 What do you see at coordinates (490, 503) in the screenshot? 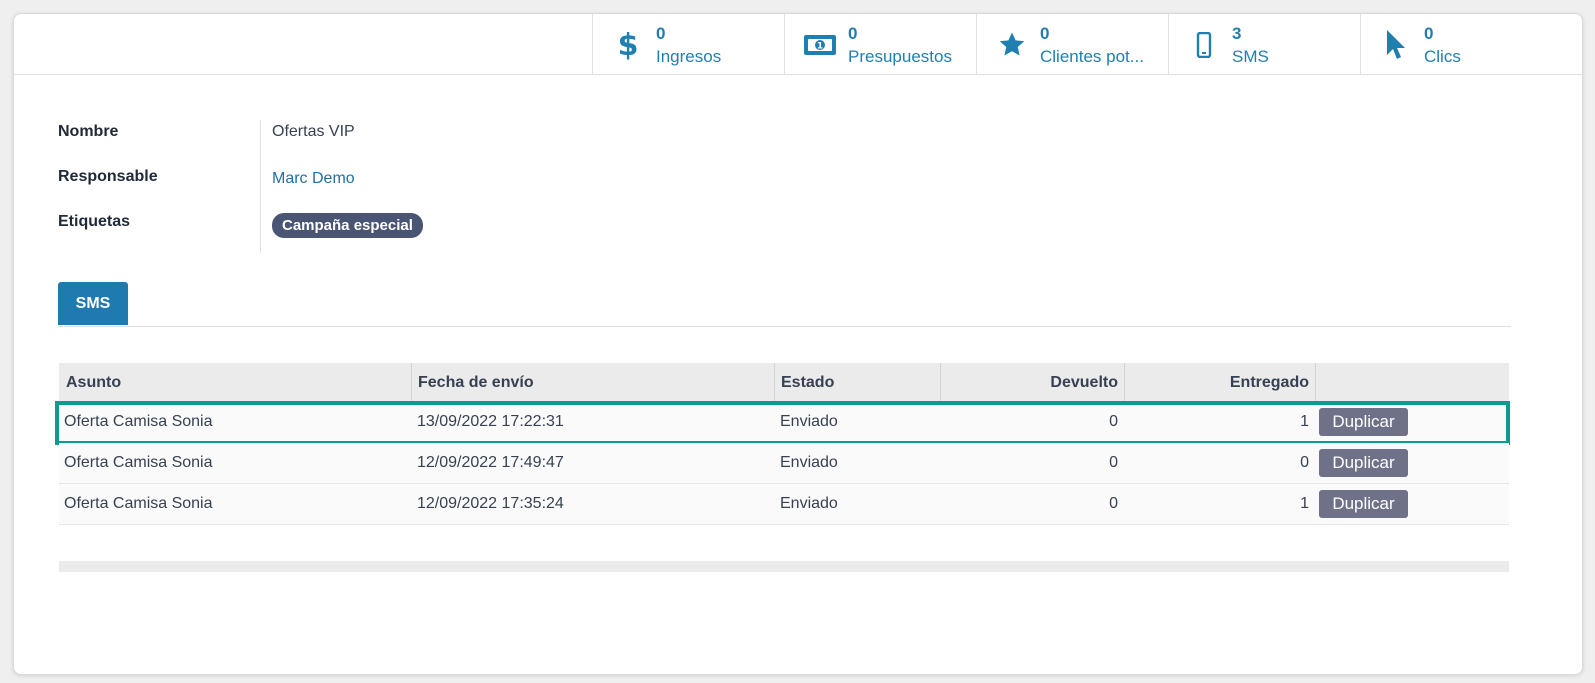
I see `cell-date: 12/09/2022 17:35:24` at bounding box center [490, 503].